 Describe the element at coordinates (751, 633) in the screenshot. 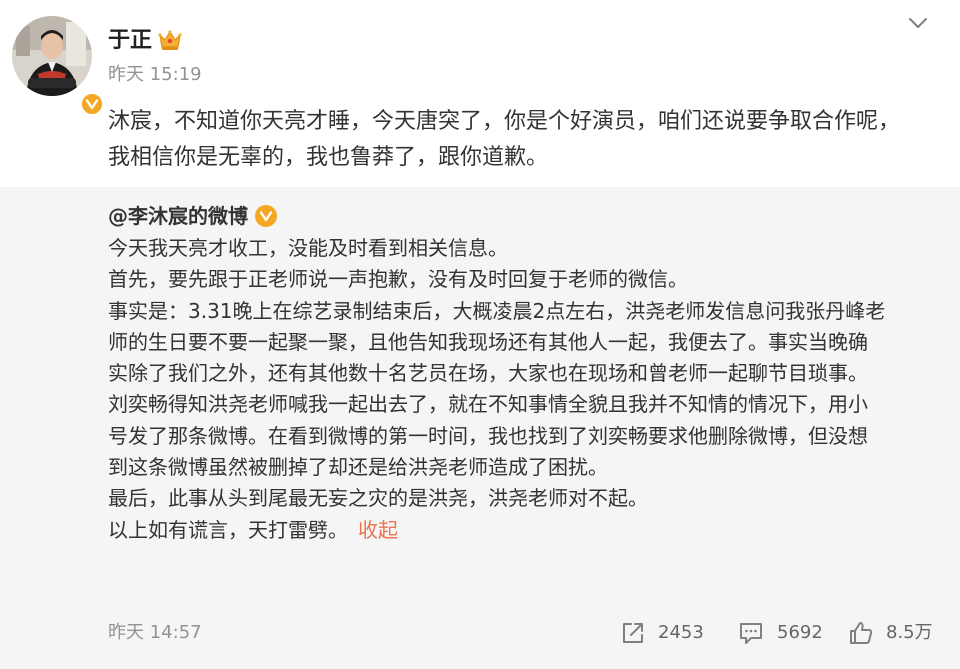

I see `comment-icon` at that location.